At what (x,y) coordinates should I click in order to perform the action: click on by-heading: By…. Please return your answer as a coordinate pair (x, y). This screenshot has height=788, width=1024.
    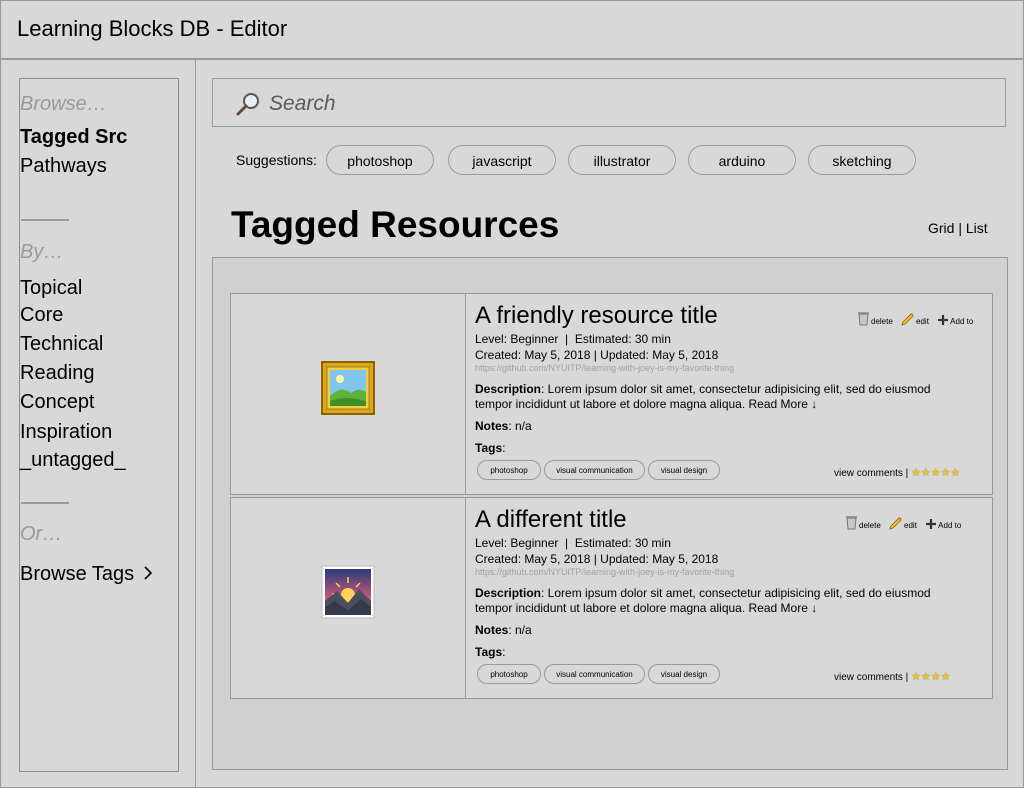
    Looking at the image, I should click on (42, 252).